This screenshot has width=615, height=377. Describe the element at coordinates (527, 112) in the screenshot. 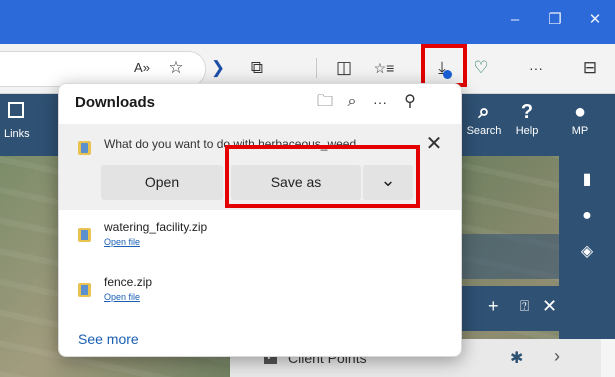

I see `help-icon: ?` at that location.